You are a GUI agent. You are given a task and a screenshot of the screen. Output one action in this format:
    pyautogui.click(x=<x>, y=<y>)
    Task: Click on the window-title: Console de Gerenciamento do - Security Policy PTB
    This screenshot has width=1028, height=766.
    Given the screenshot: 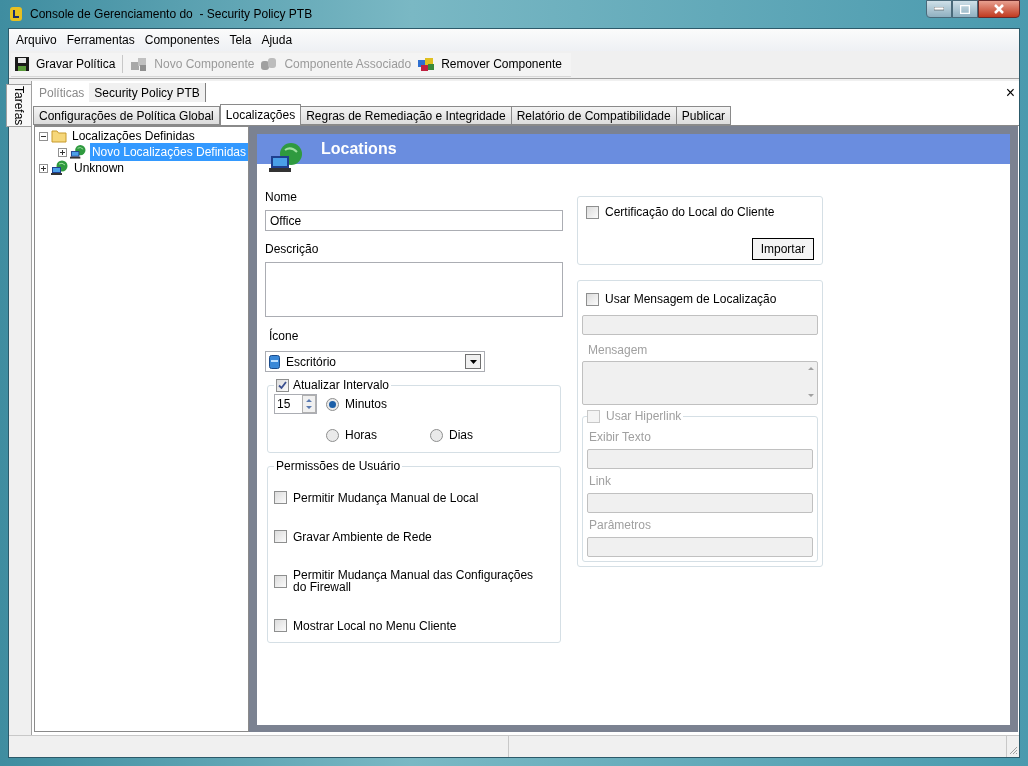 What is the action you would take?
    pyautogui.click(x=171, y=14)
    